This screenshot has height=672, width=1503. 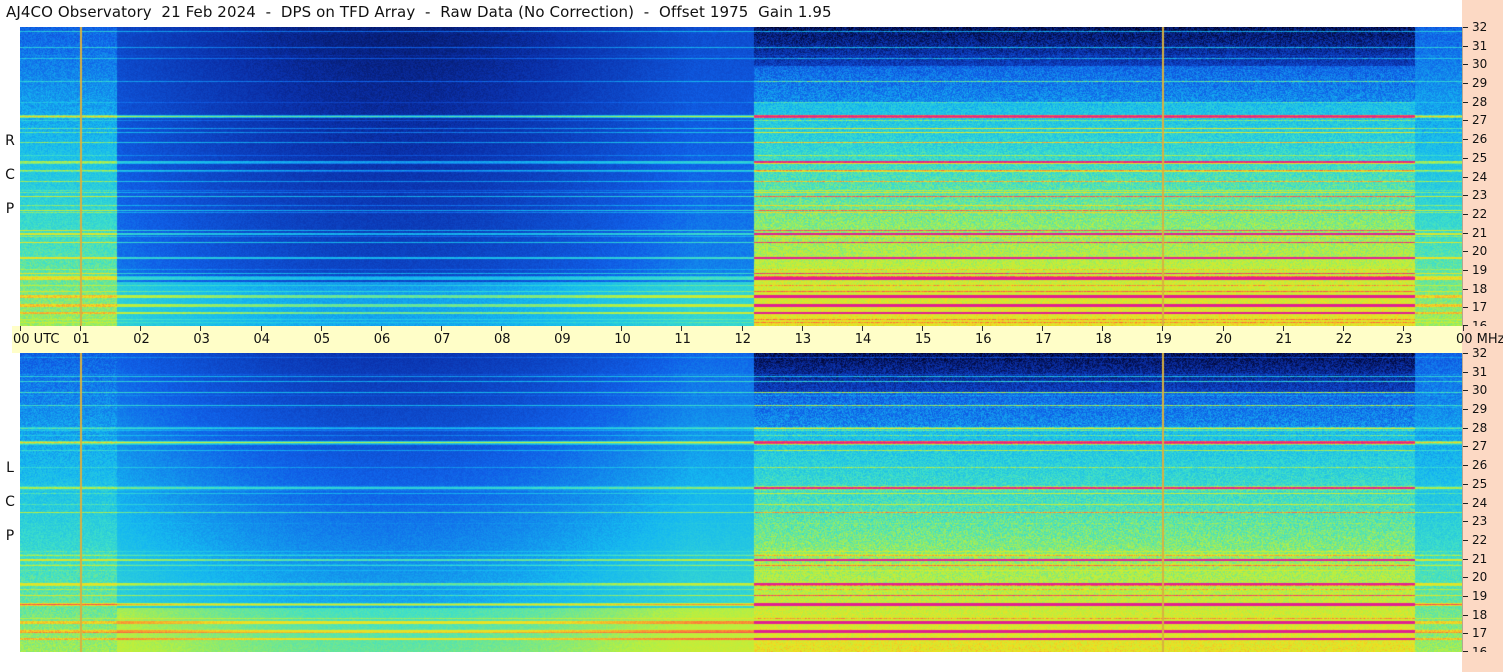 I want to click on rcp-label-c: C, so click(x=10, y=175).